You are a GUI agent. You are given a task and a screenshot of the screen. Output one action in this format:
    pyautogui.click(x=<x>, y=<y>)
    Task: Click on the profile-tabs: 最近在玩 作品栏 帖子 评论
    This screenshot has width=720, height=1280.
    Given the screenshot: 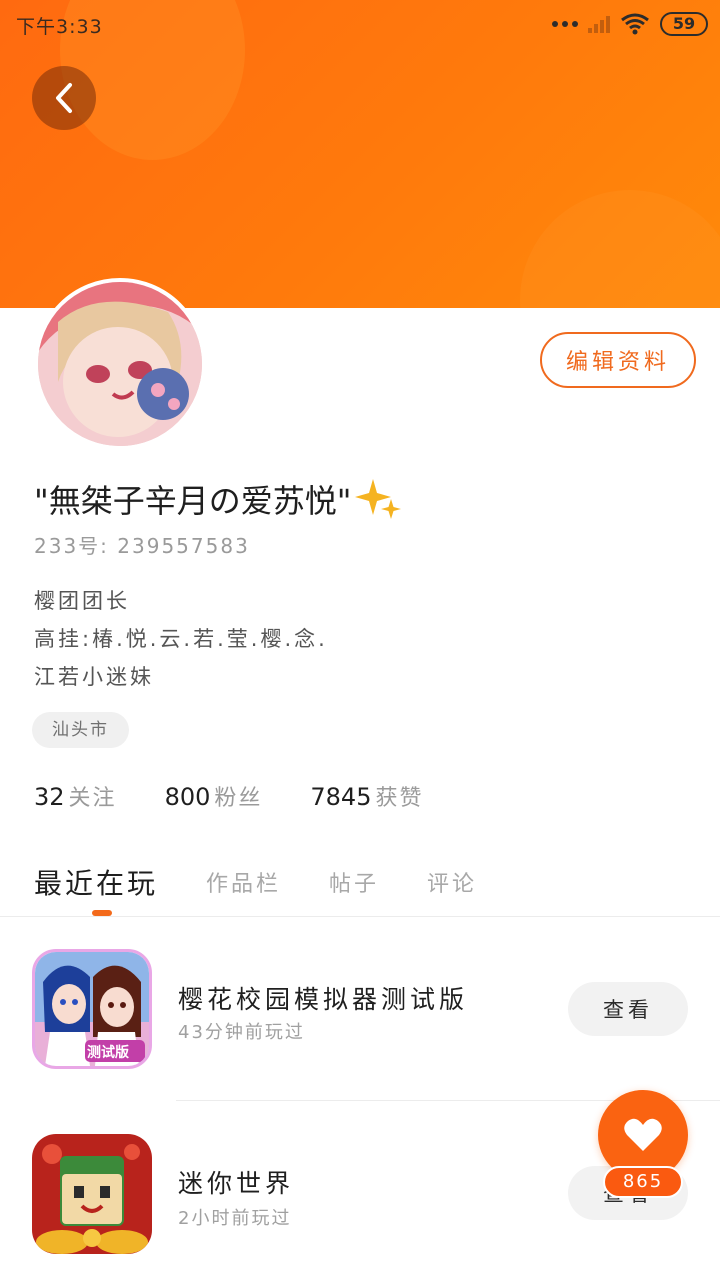 What is the action you would take?
    pyautogui.click(x=364, y=882)
    